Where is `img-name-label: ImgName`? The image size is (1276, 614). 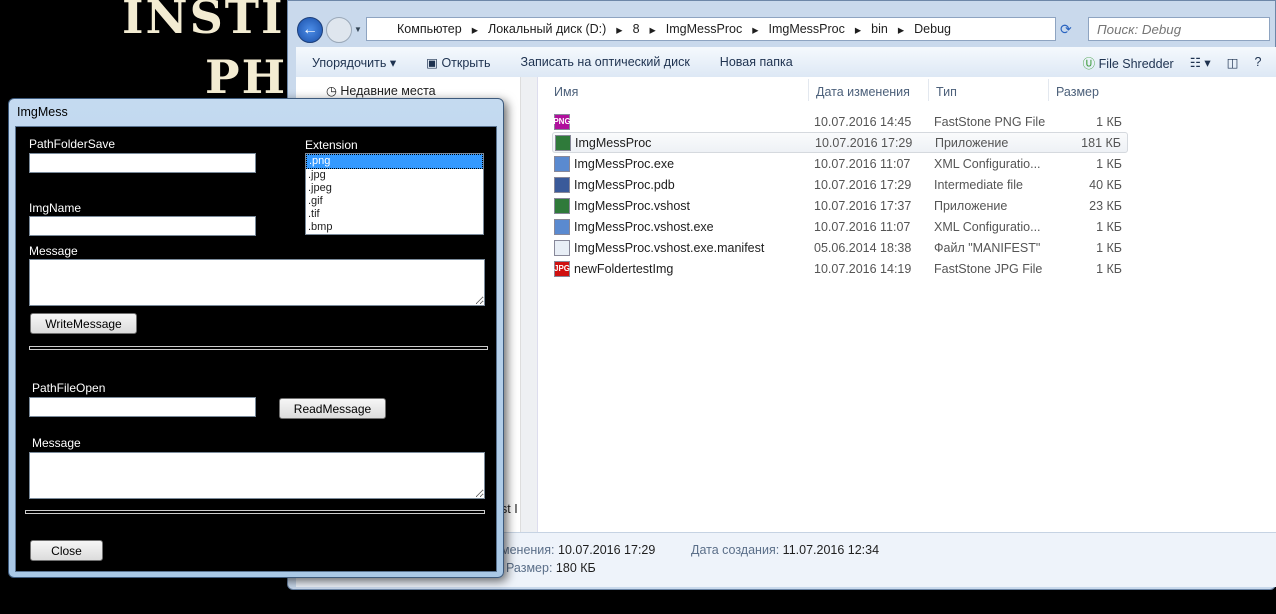
img-name-label: ImgName is located at coordinates (55, 208).